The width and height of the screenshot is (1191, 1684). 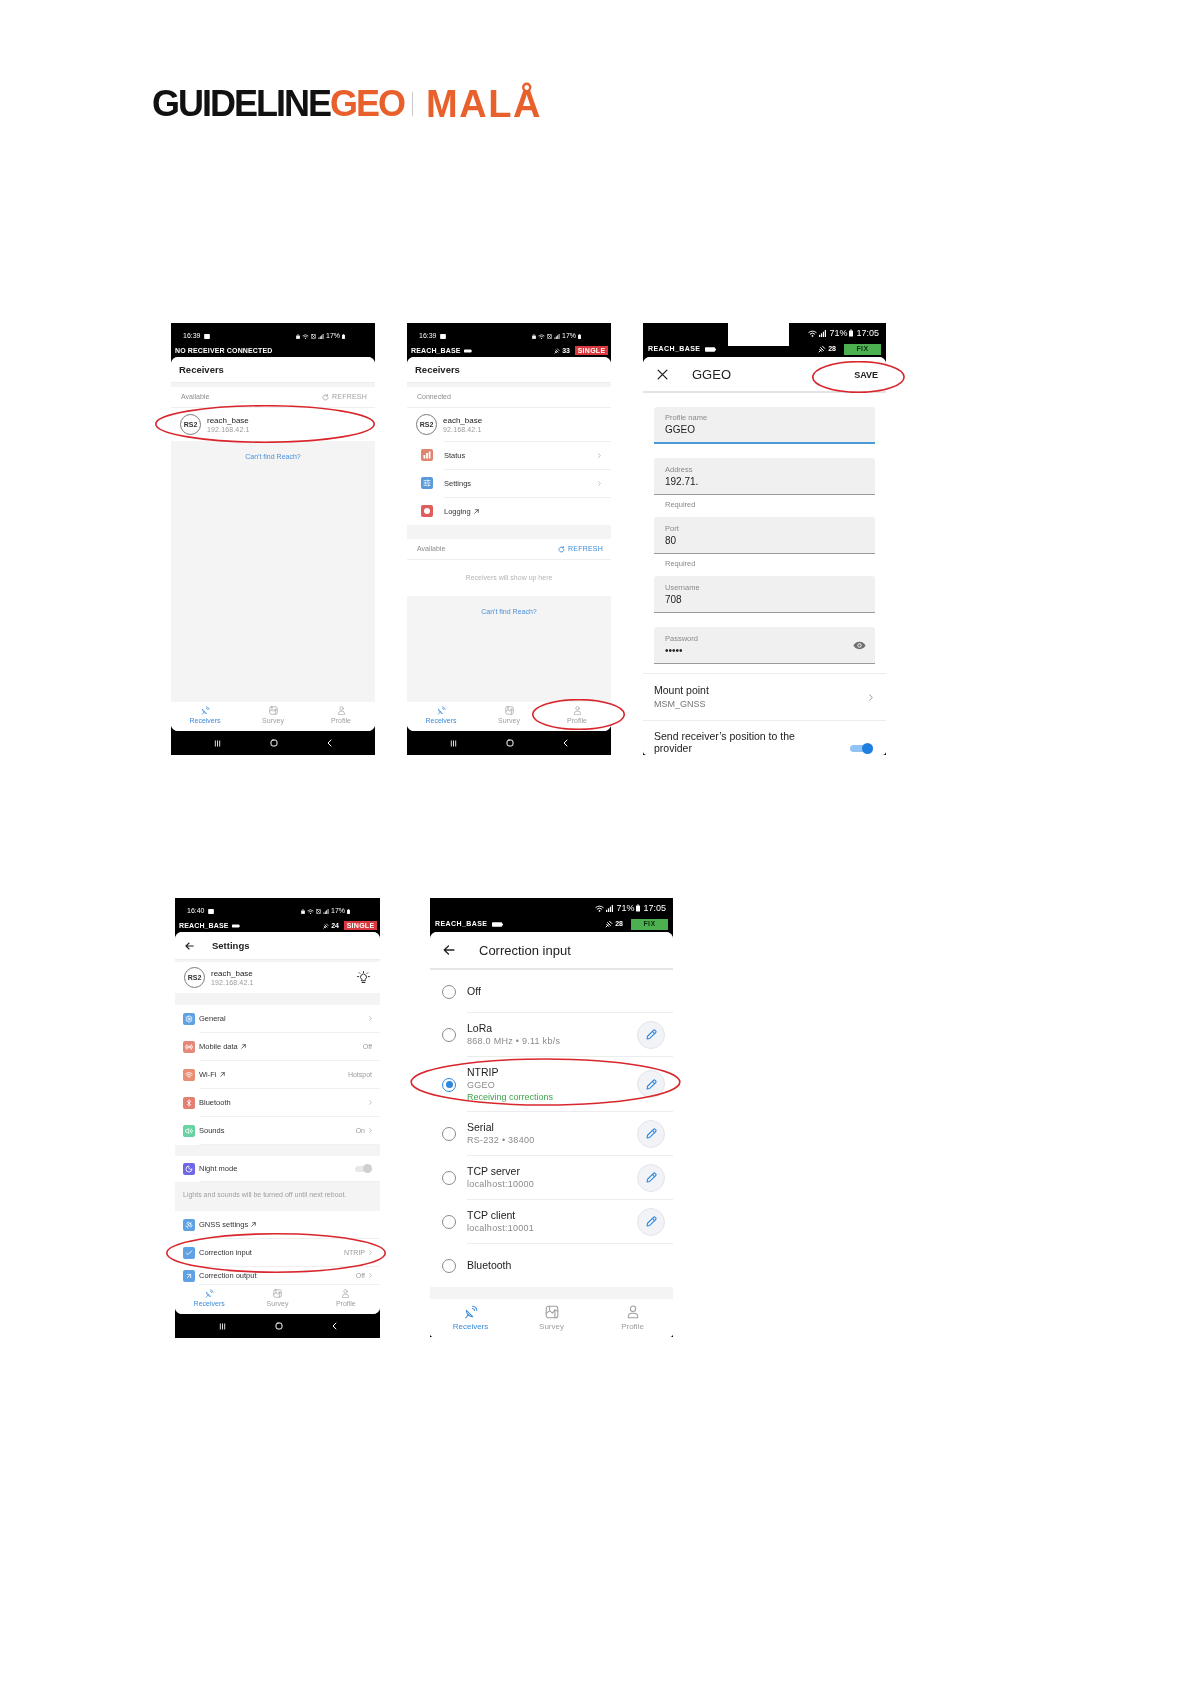 I want to click on item-title: Mount point, so click(x=681, y=690).